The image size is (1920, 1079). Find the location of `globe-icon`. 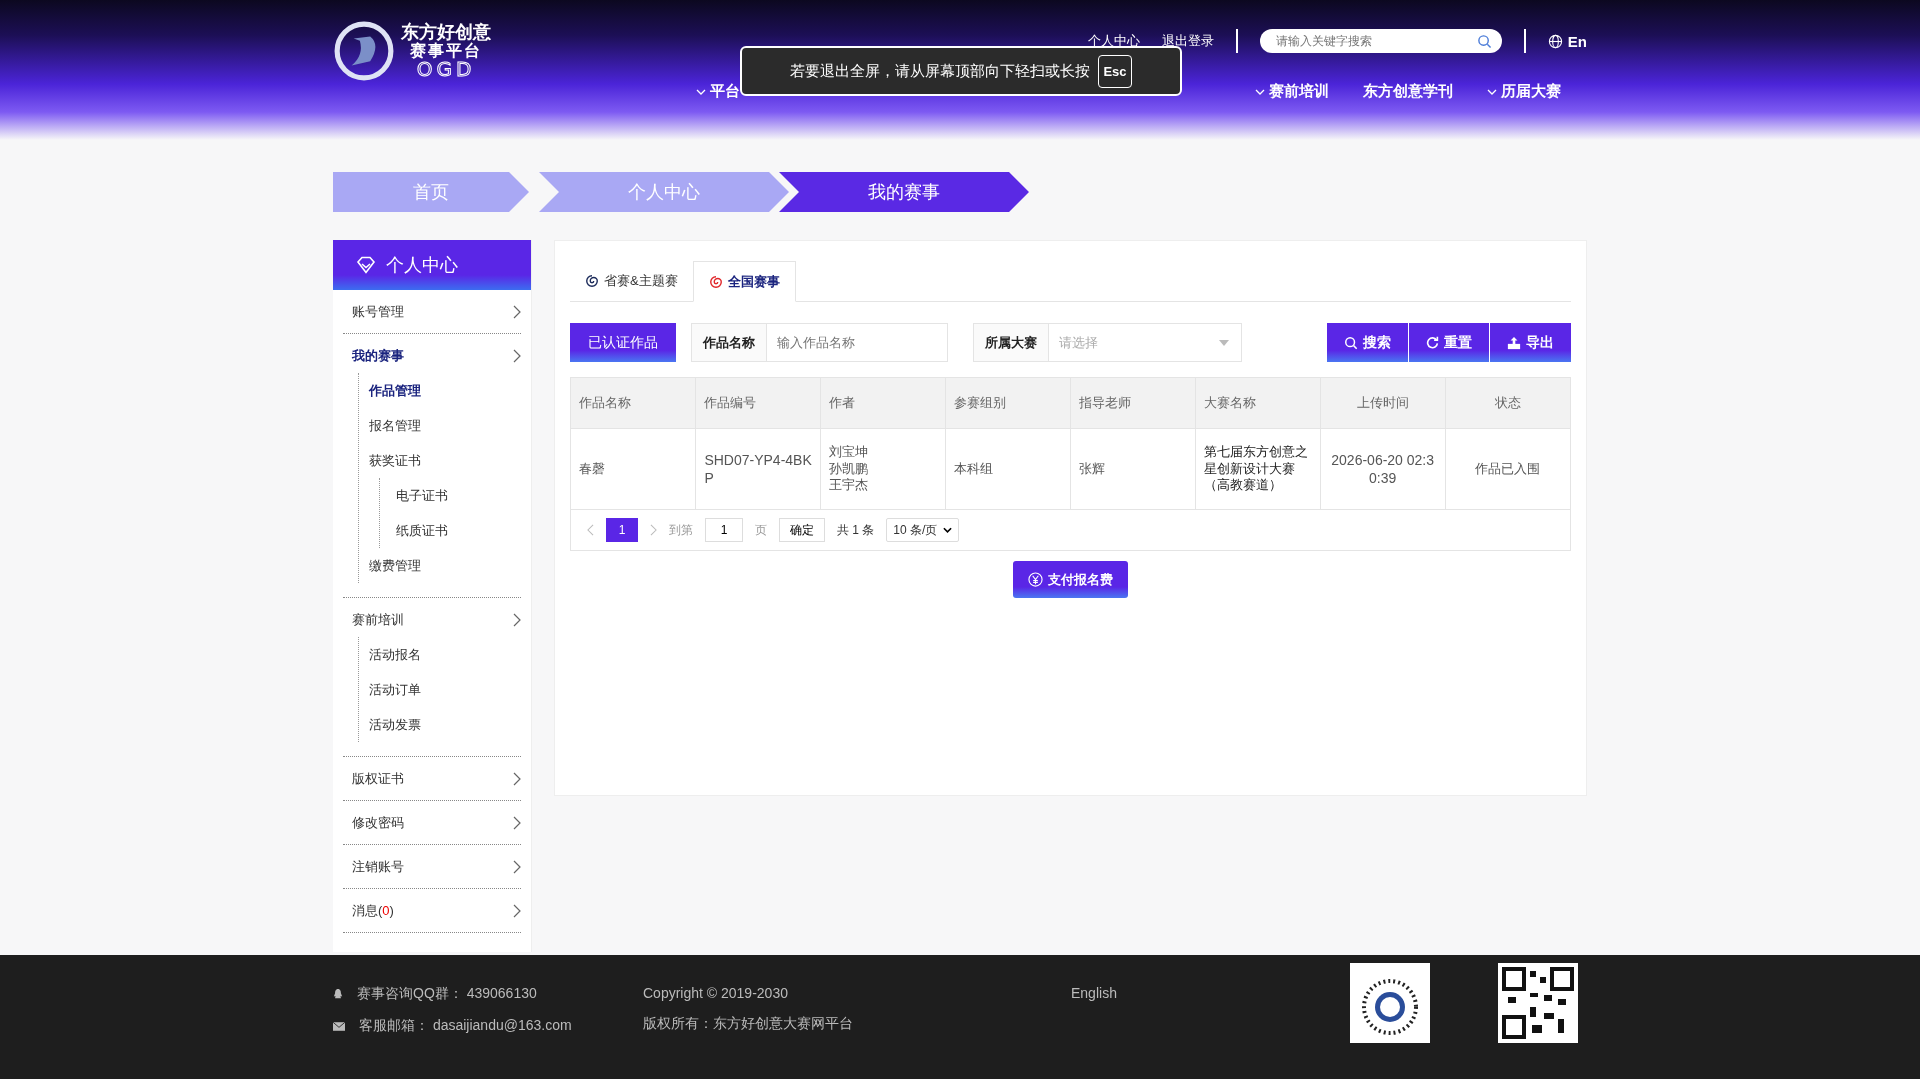

globe-icon is located at coordinates (1555, 41).